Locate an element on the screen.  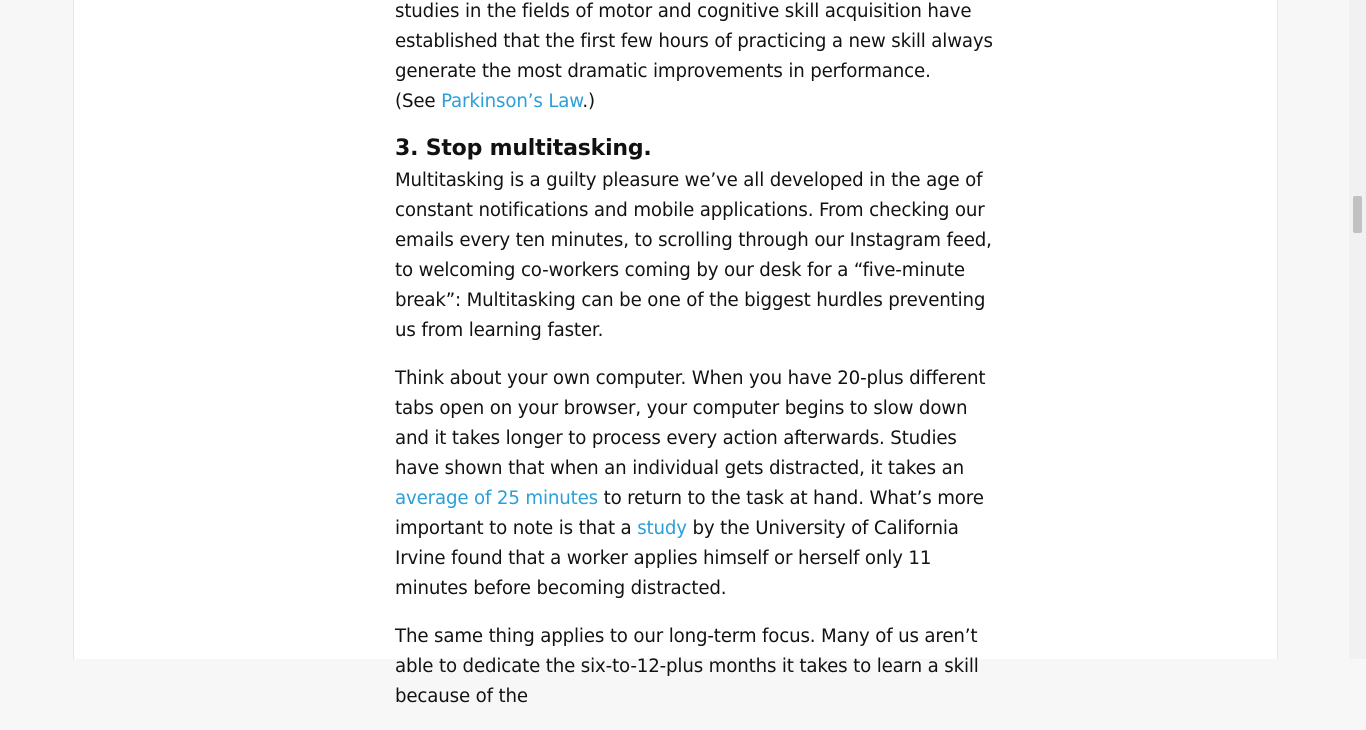
see-suffix: .) is located at coordinates (588, 101).